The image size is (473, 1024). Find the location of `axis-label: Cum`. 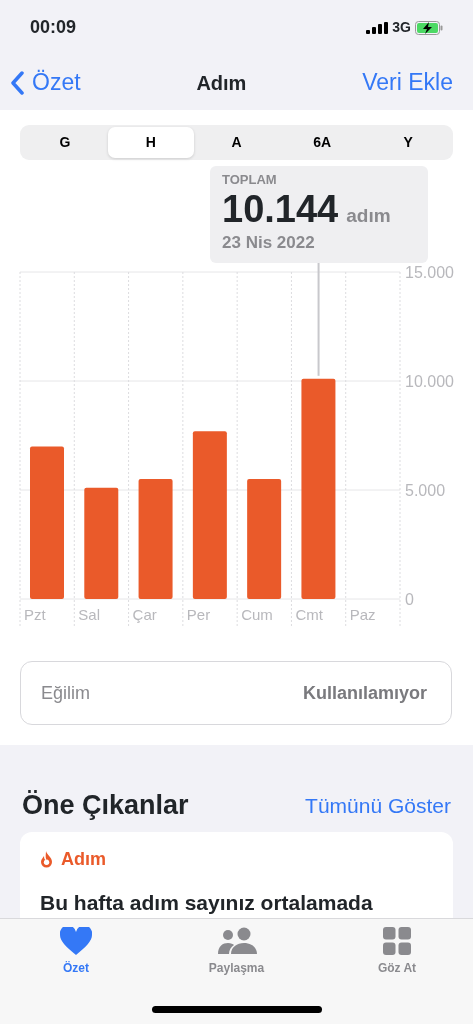

axis-label: Cum is located at coordinates (257, 614).